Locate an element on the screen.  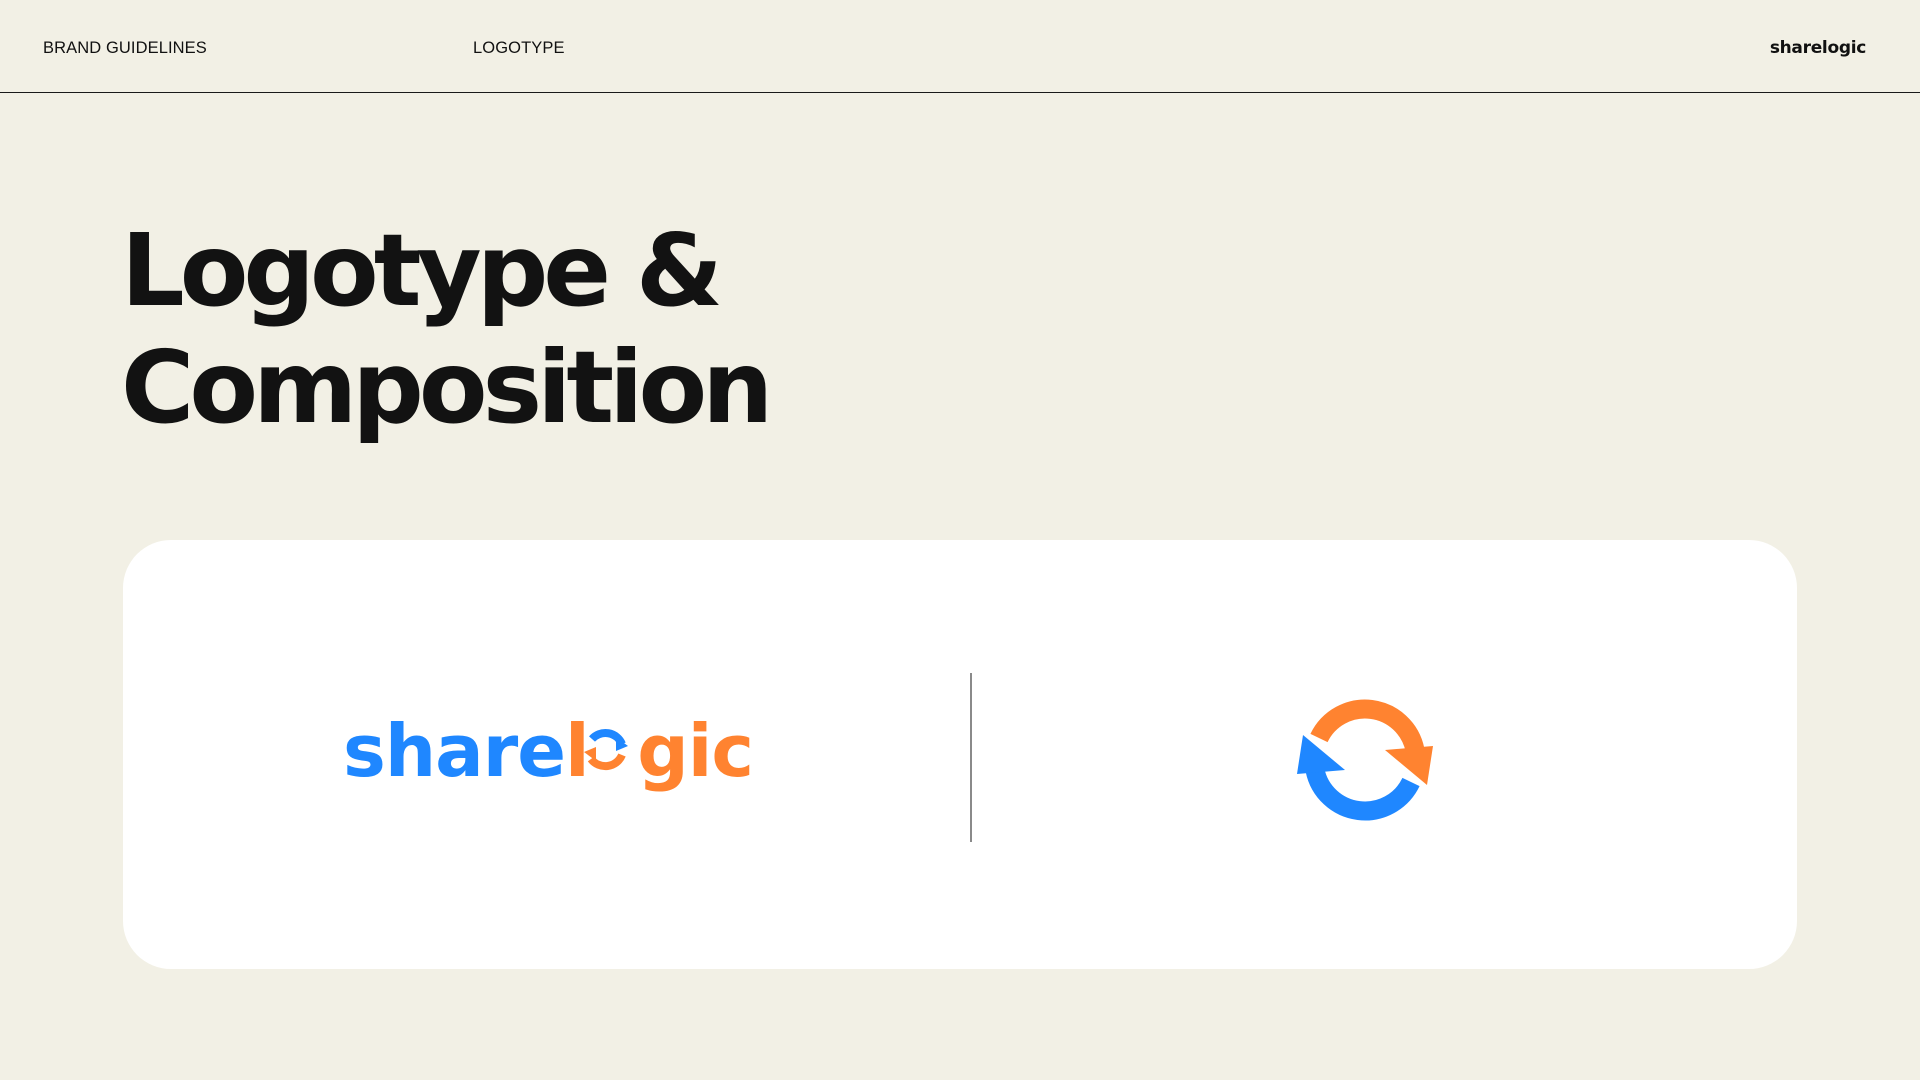
page-title-line-1: Logotype & is located at coordinates (422, 270).